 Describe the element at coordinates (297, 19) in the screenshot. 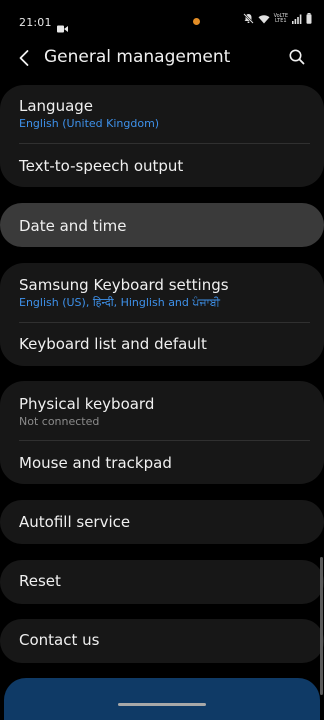

I see `signal-icon` at that location.